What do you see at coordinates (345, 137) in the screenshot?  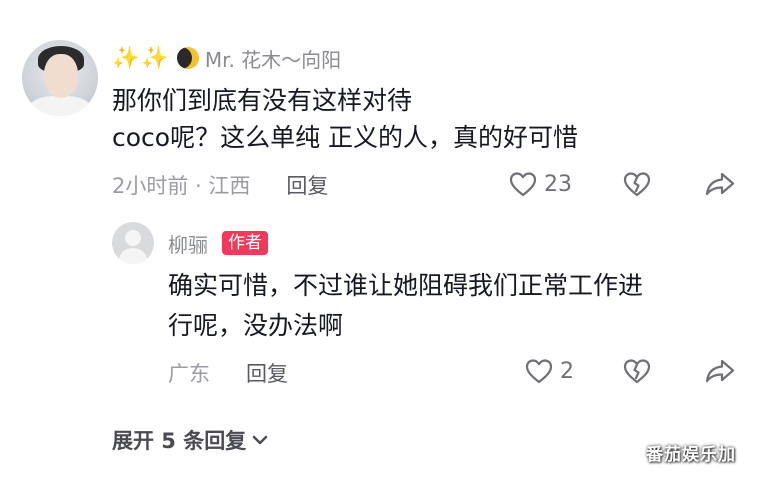 I see `comment-text-line: coco呢？这么单纯 正义的人，真的好可惜` at bounding box center [345, 137].